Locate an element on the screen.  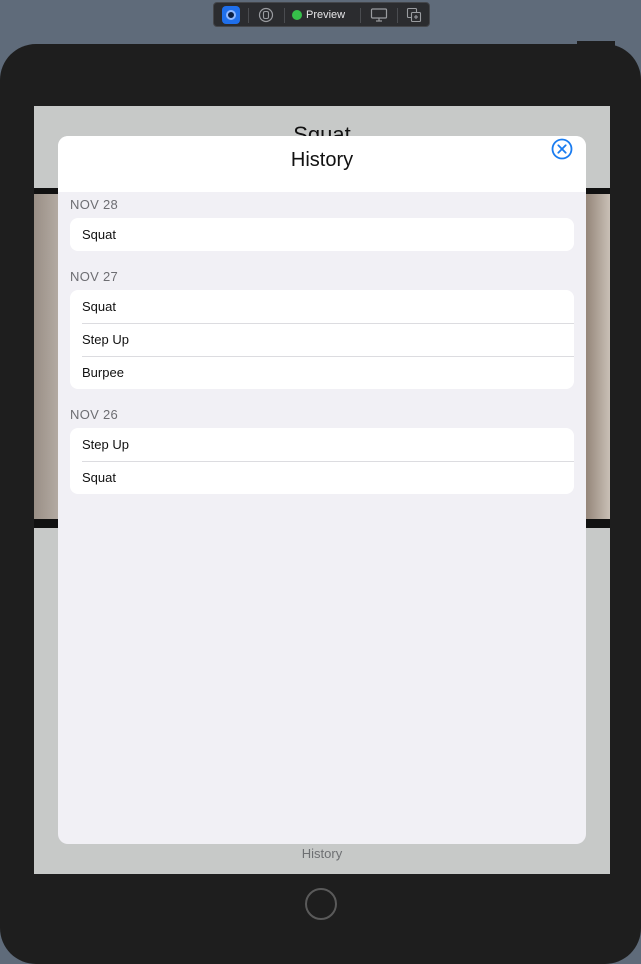
history-group: Squat is located at coordinates (322, 234).